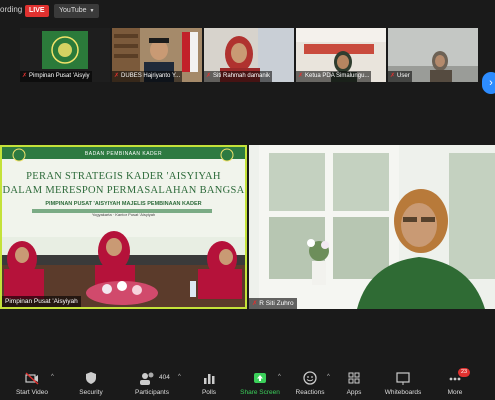  Describe the element at coordinates (73, 10) in the screenshot. I see `stream-target-label: YouTube` at that location.